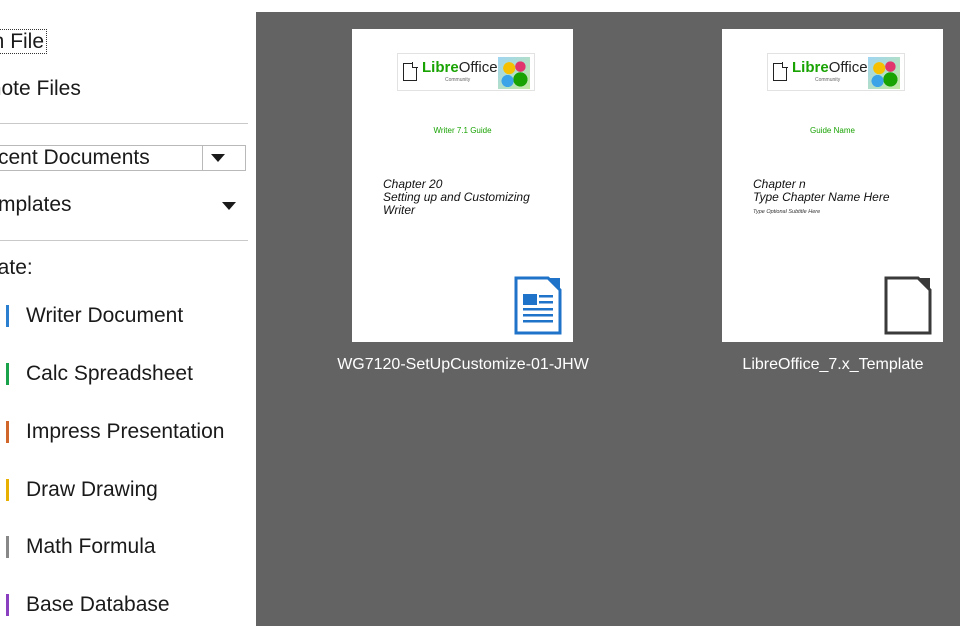  Describe the element at coordinates (787, 212) in the screenshot. I see `chapter-subtitle: Type Optional Subtitle Here` at that location.